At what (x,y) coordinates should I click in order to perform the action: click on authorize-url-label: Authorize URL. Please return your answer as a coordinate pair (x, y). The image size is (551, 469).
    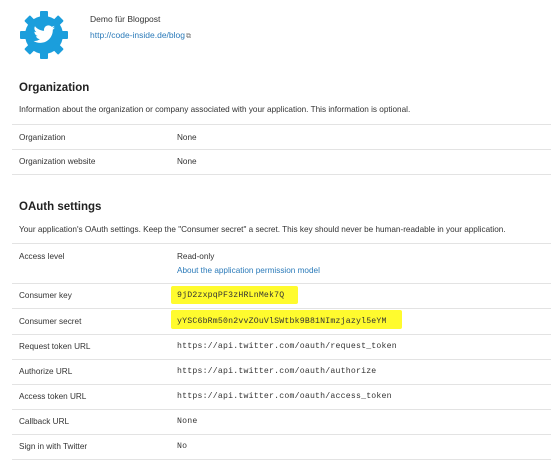
    Looking at the image, I should click on (46, 371).